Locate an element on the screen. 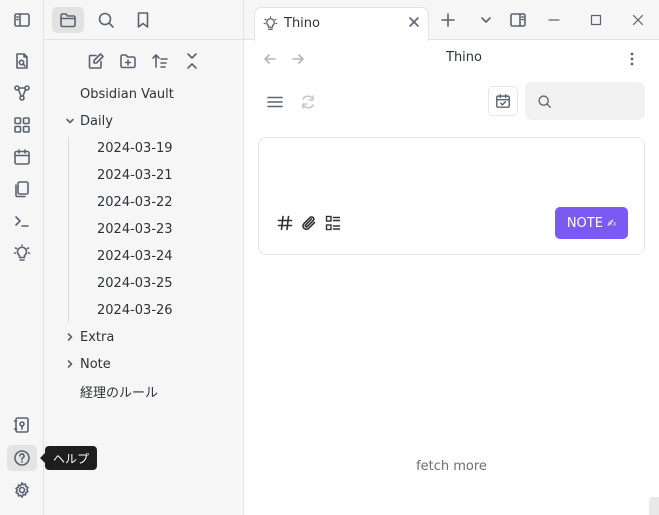  file-item: 2024-03-23 is located at coordinates (135, 229).